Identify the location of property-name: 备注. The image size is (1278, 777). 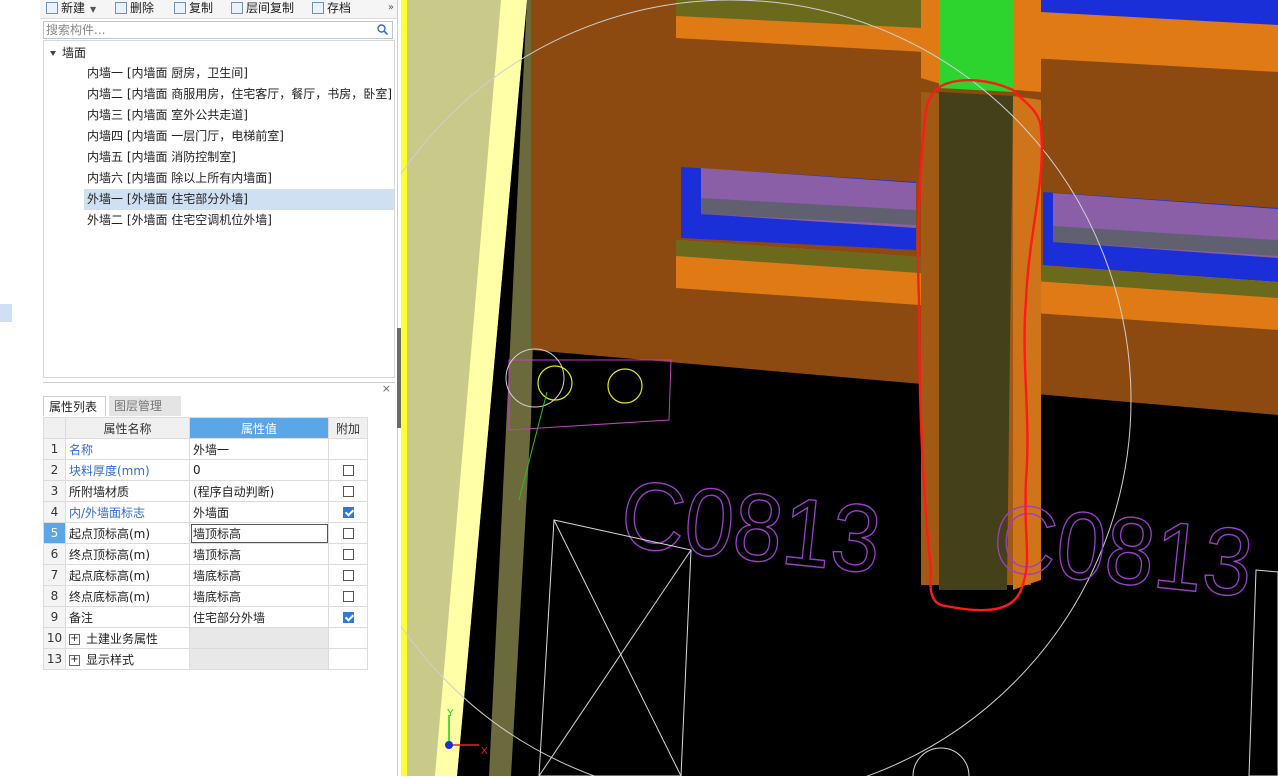
(127, 617).